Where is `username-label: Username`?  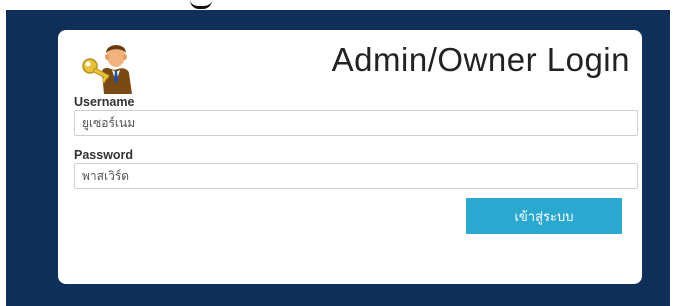 username-label: Username is located at coordinates (104, 102).